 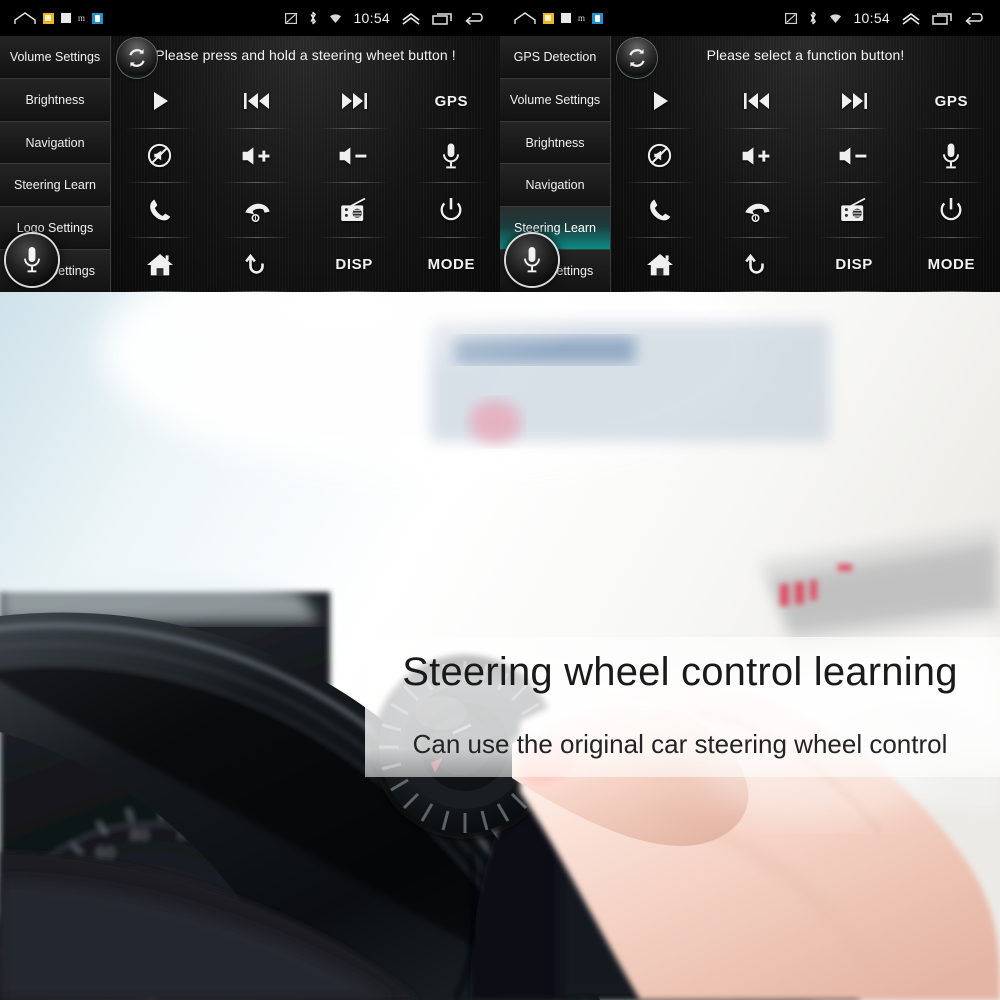 I want to click on sidebar-item-label: Volume Settings, so click(x=555, y=99).